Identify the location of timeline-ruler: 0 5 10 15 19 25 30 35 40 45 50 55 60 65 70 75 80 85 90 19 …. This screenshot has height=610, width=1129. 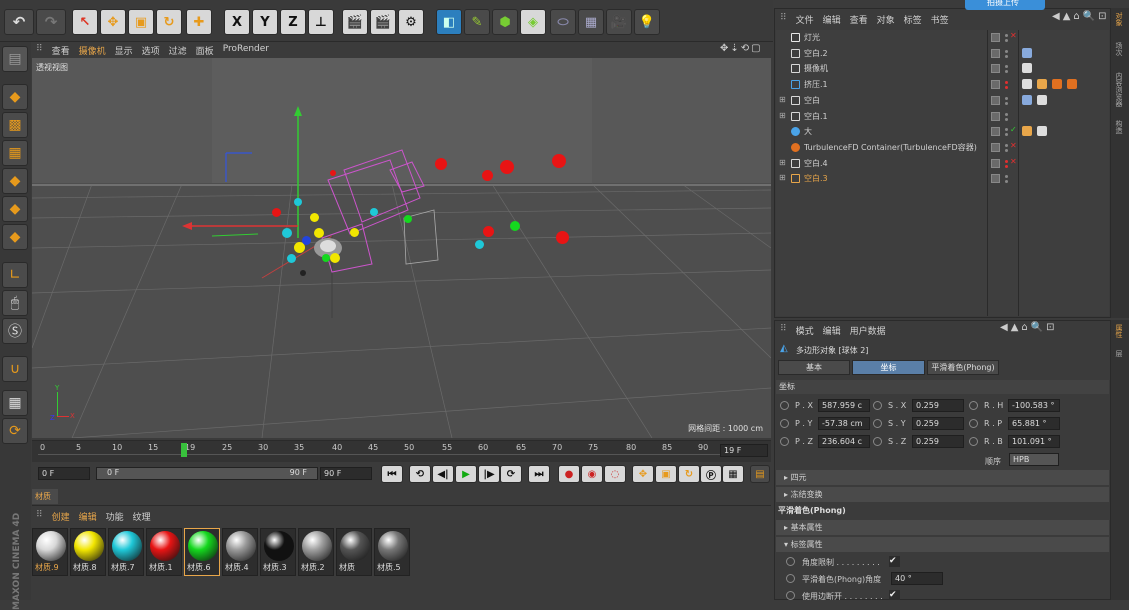
(401, 451).